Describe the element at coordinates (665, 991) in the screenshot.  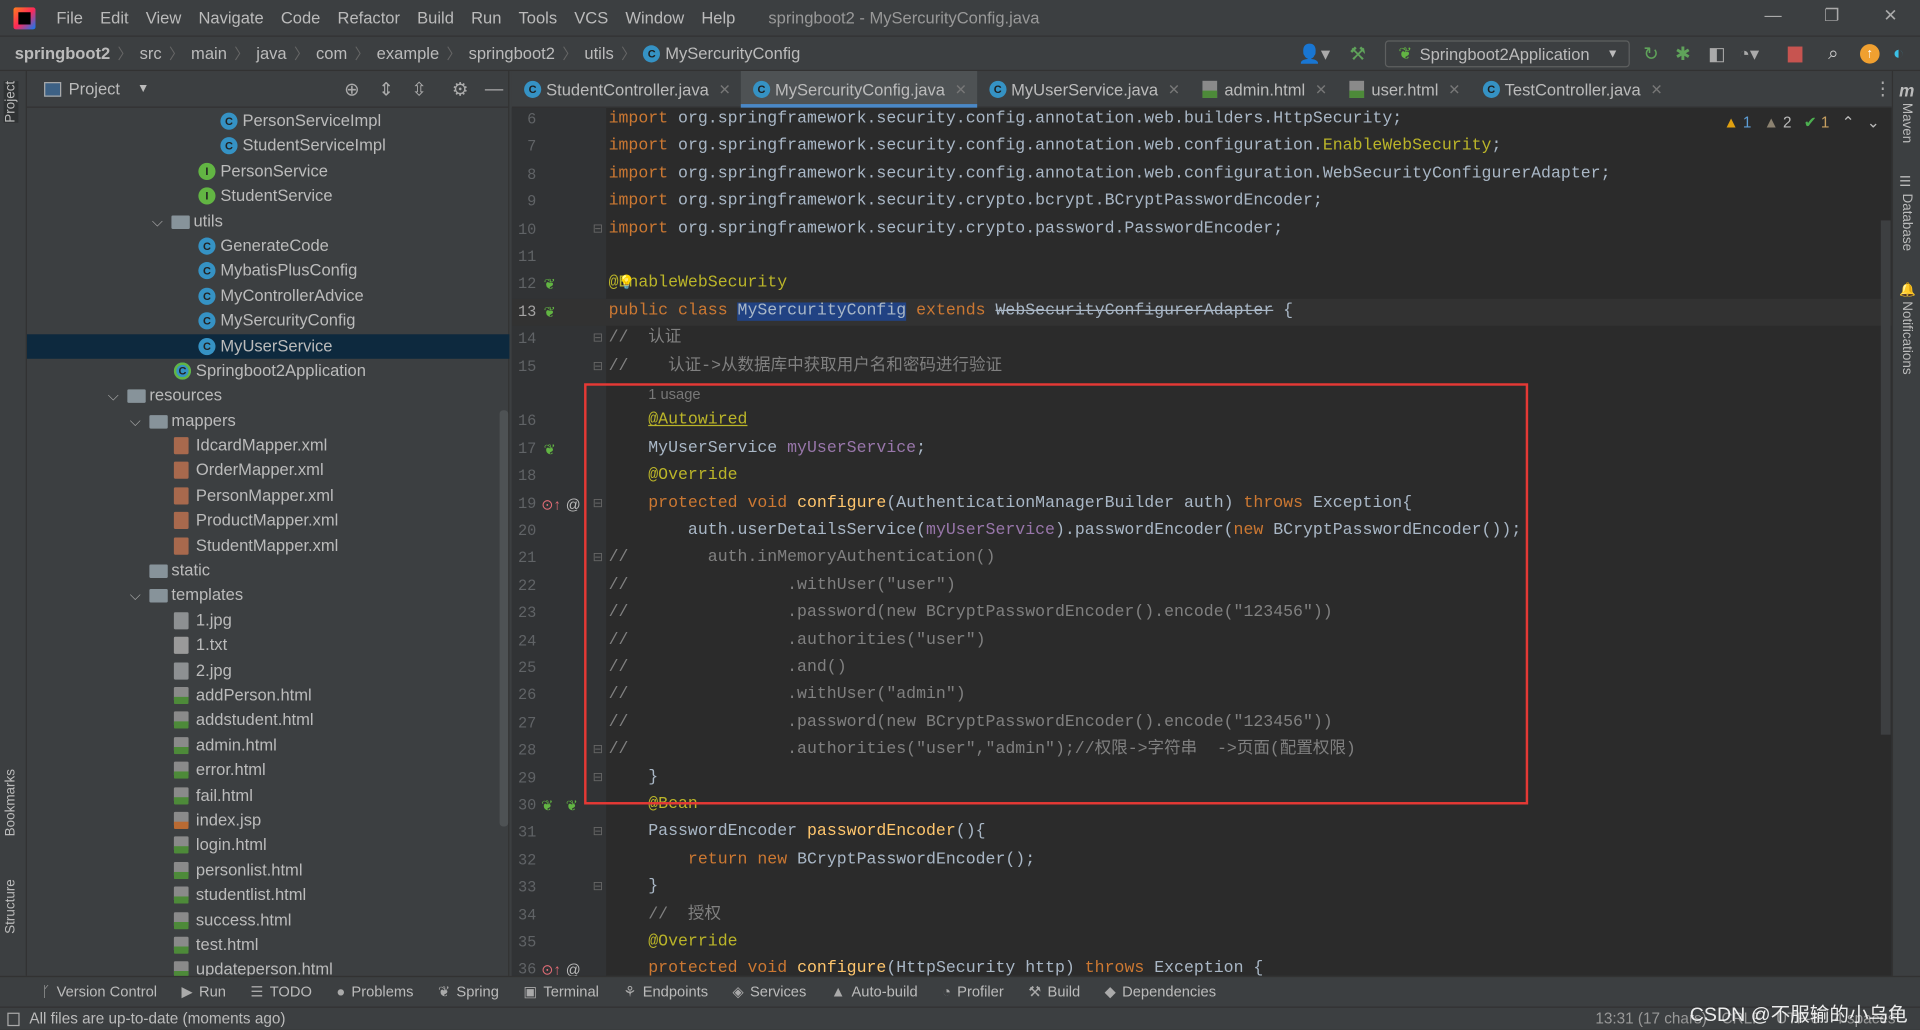
I see `tool-endpoints: ⚘ Endpoints` at that location.